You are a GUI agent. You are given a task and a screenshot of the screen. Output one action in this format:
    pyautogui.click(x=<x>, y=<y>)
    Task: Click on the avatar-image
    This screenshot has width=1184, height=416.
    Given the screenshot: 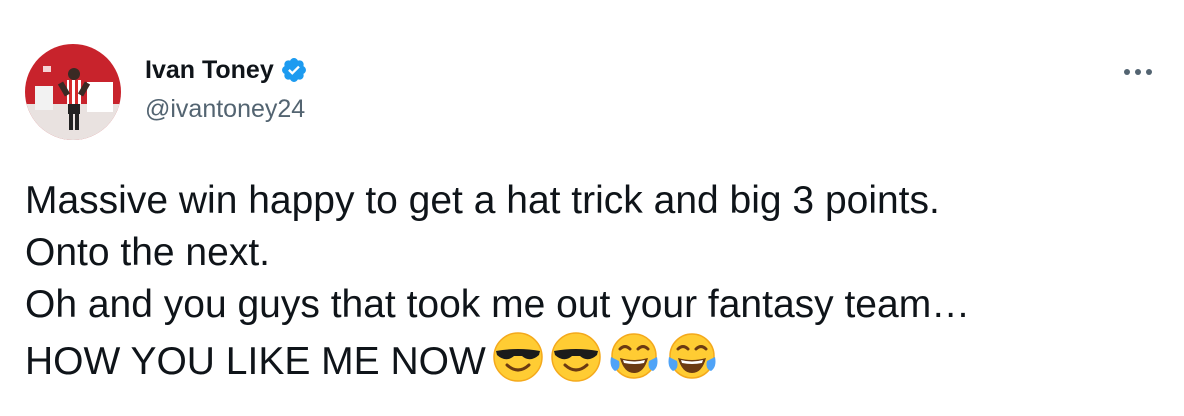 What is the action you would take?
    pyautogui.click(x=73, y=92)
    